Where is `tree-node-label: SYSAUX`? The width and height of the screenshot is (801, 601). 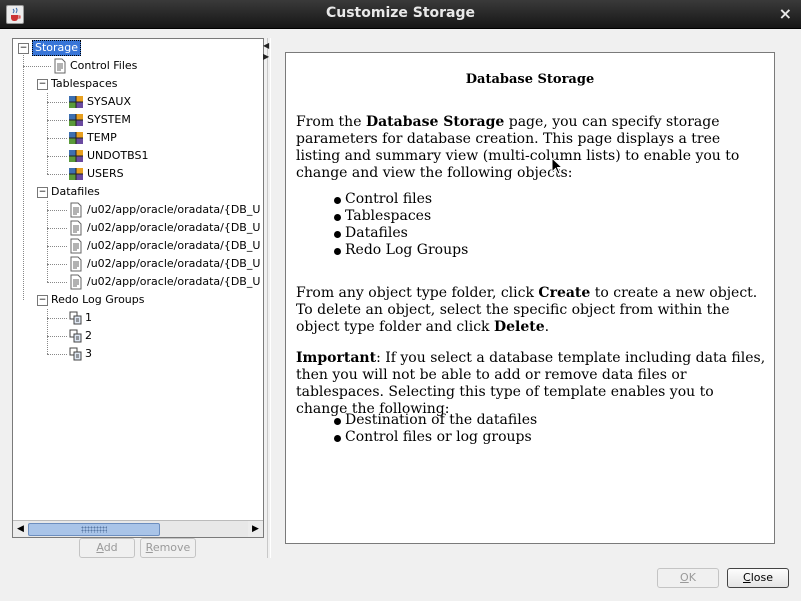 tree-node-label: SYSAUX is located at coordinates (109, 101).